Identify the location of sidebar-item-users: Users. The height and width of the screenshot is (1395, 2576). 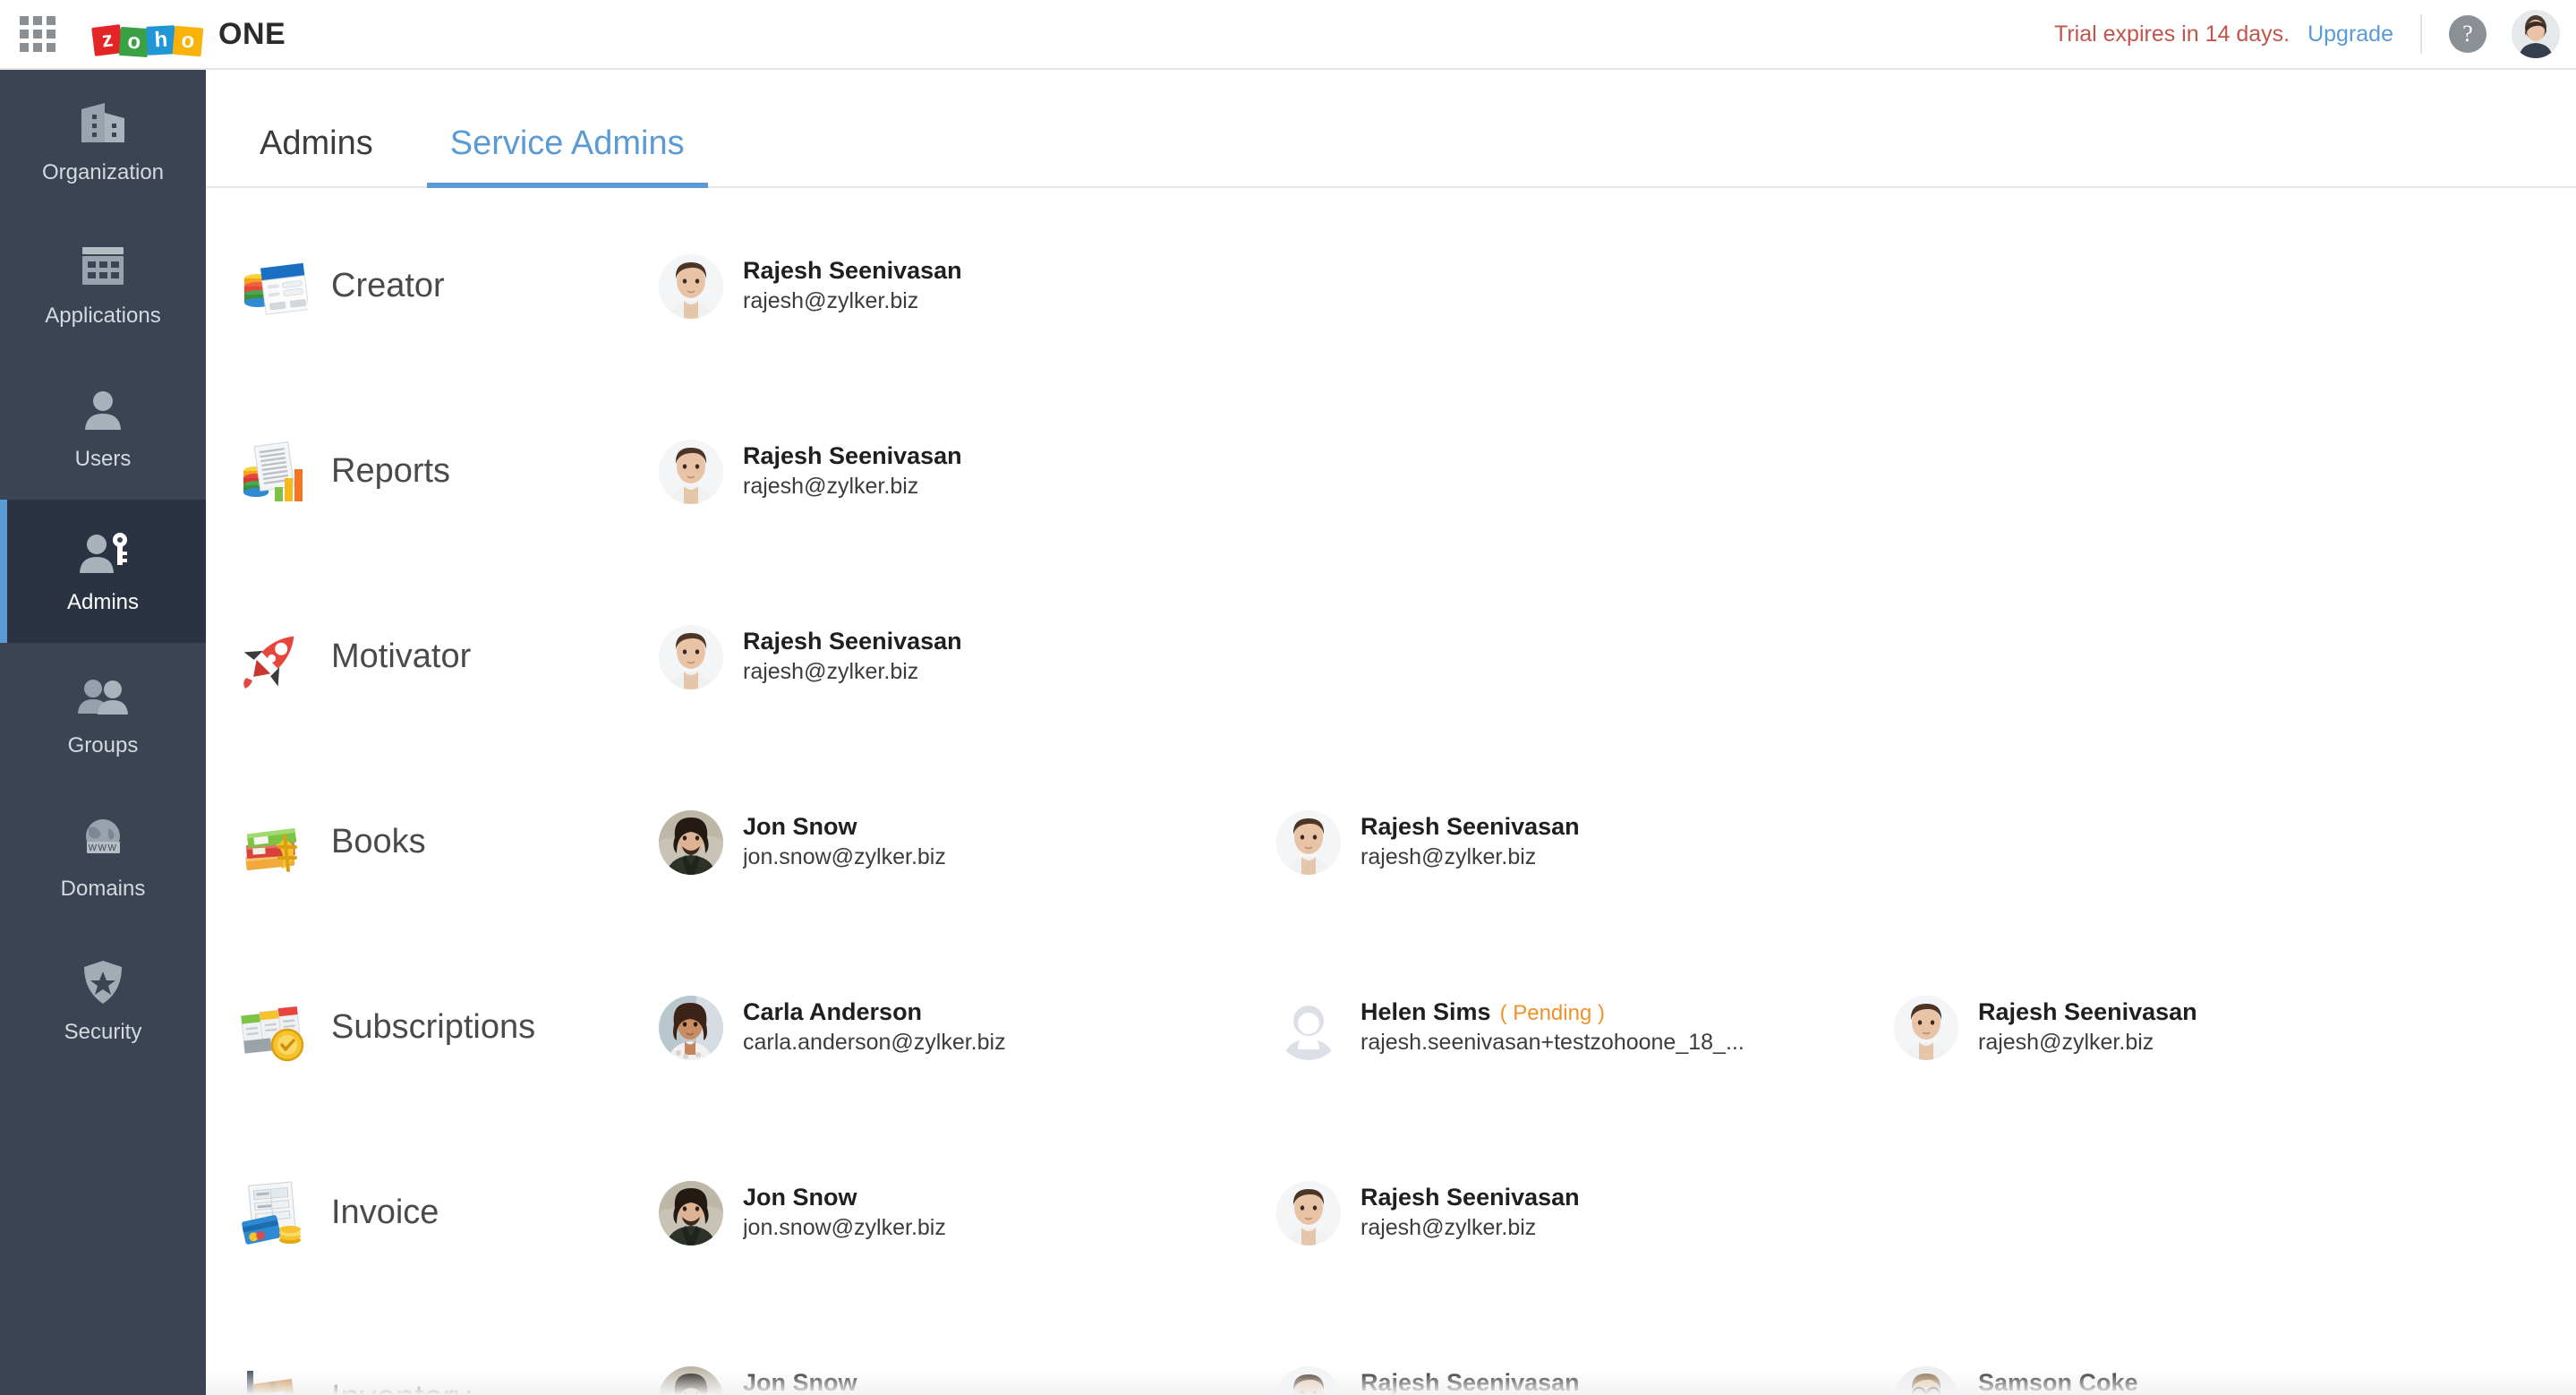
(103, 428).